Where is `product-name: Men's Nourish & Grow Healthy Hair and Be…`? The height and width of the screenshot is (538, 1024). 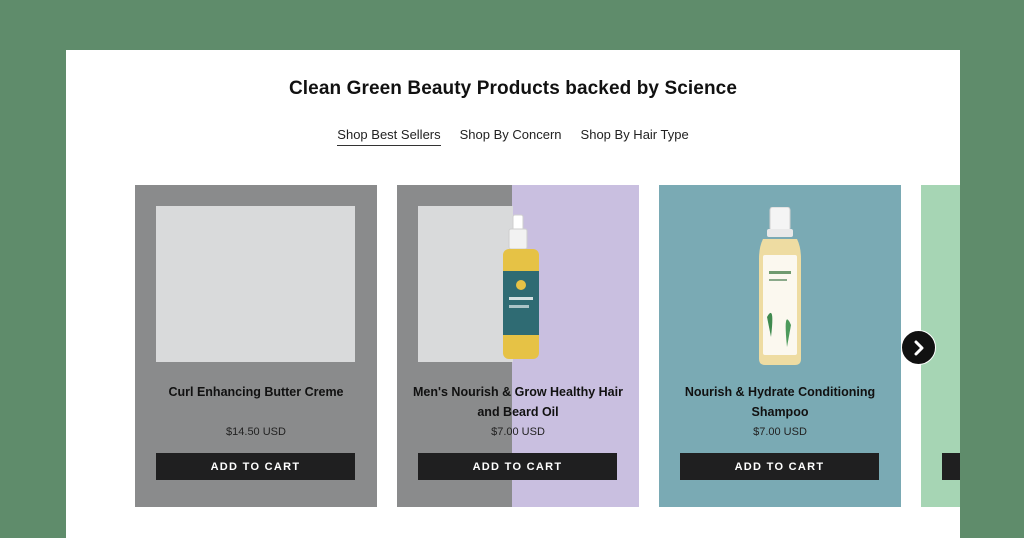 product-name: Men's Nourish & Grow Healthy Hair and Be… is located at coordinates (518, 402).